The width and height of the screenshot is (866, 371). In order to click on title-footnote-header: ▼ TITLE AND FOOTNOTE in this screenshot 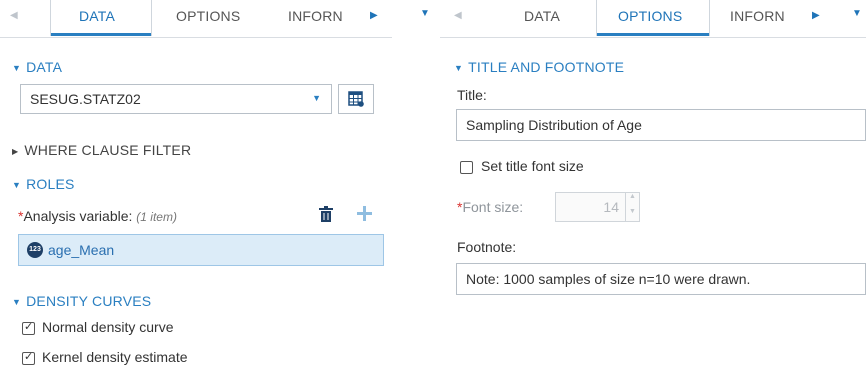, I will do `click(539, 67)`.